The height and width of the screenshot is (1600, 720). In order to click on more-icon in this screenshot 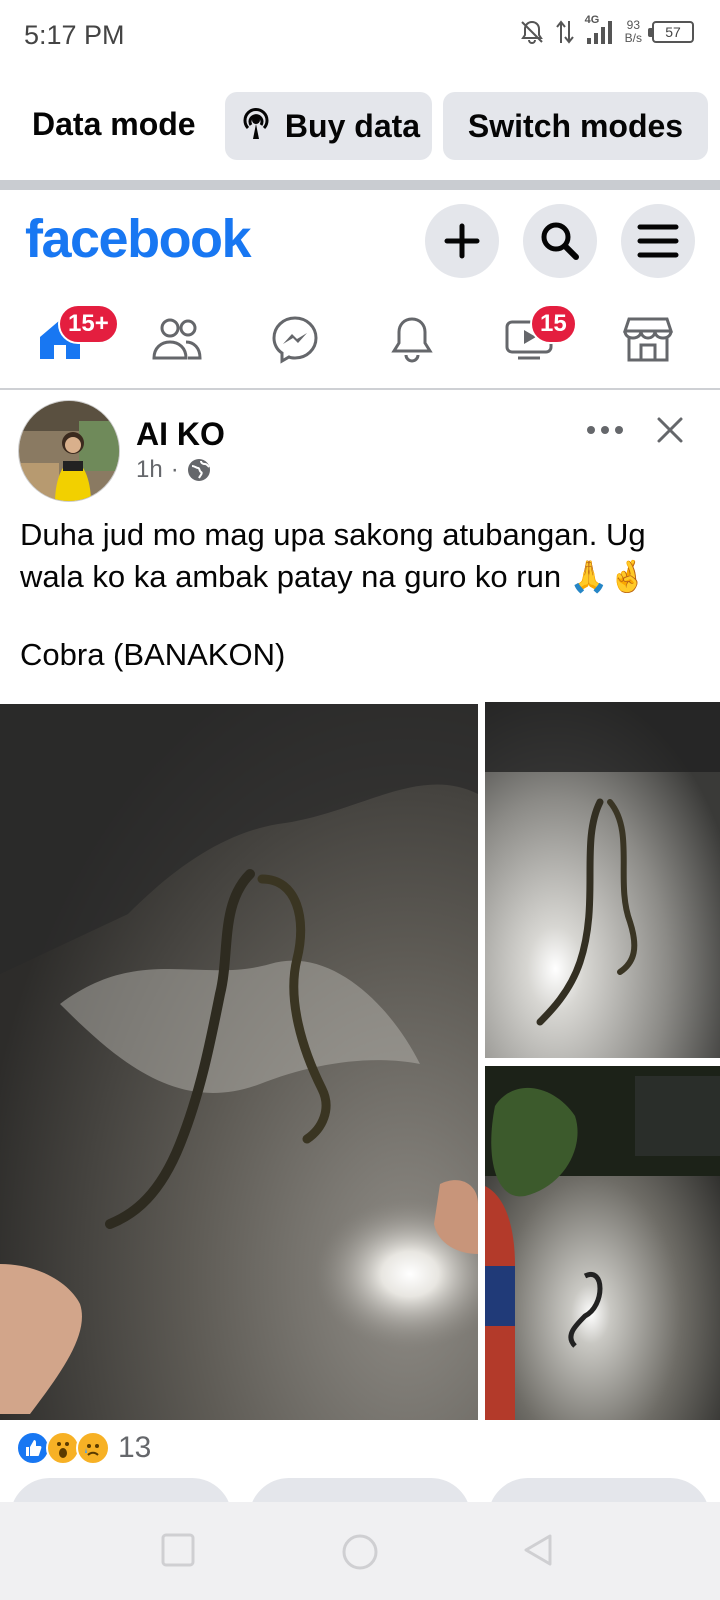, I will do `click(605, 430)`.